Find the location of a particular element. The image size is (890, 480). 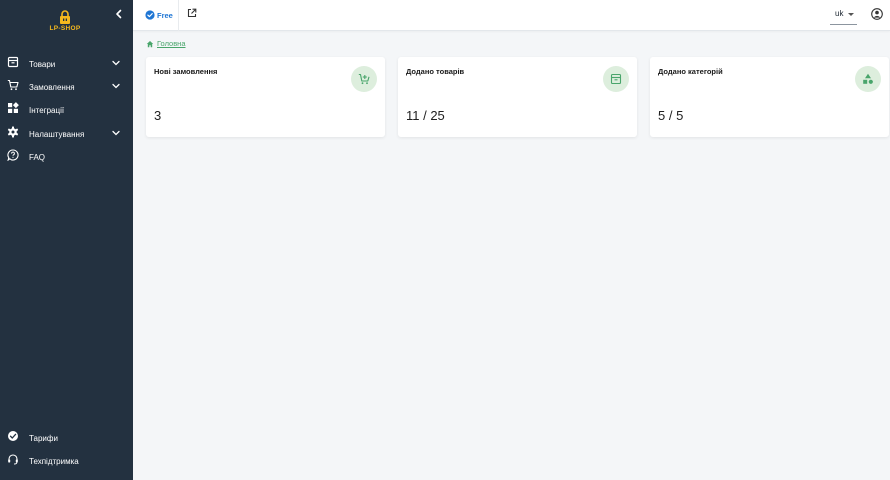

account-circle-icon is located at coordinates (877, 14).